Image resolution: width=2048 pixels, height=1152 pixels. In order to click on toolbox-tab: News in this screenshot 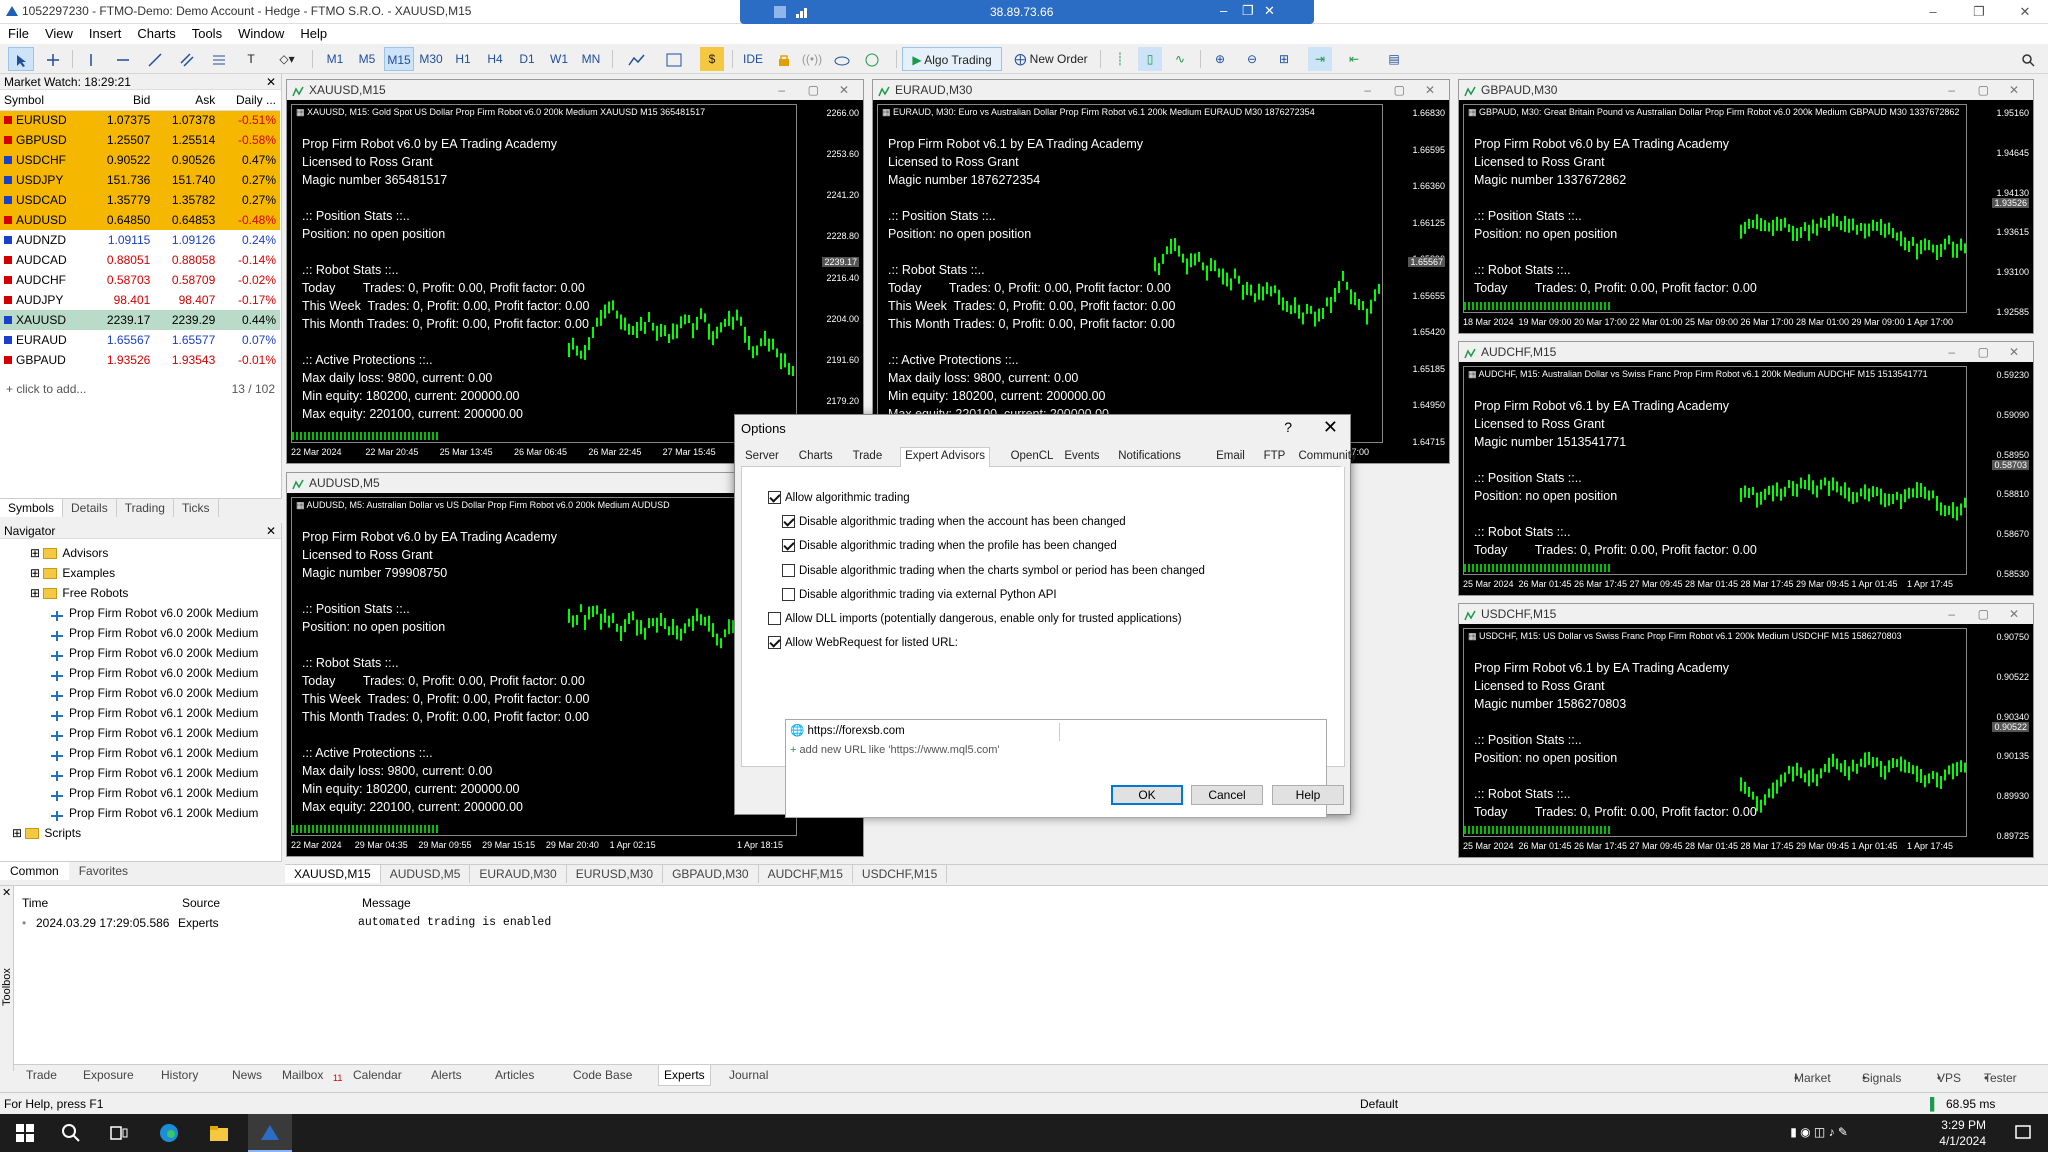, I will do `click(247, 1075)`.